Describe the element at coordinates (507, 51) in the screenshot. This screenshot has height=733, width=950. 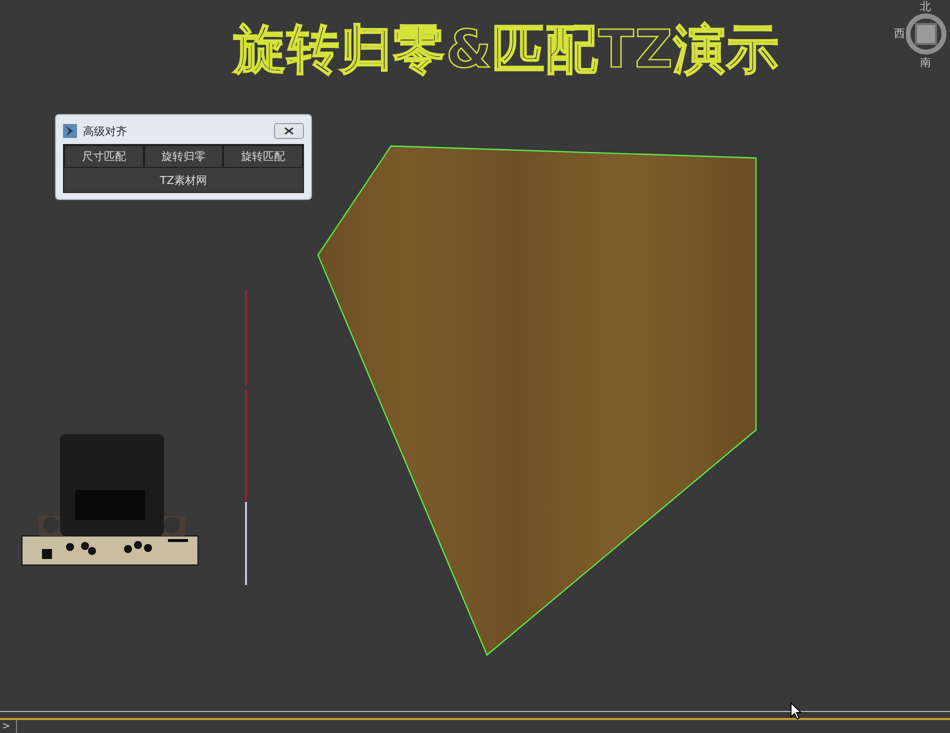
I see `viewport-title: 旋转归零&匹配TZ演示` at that location.